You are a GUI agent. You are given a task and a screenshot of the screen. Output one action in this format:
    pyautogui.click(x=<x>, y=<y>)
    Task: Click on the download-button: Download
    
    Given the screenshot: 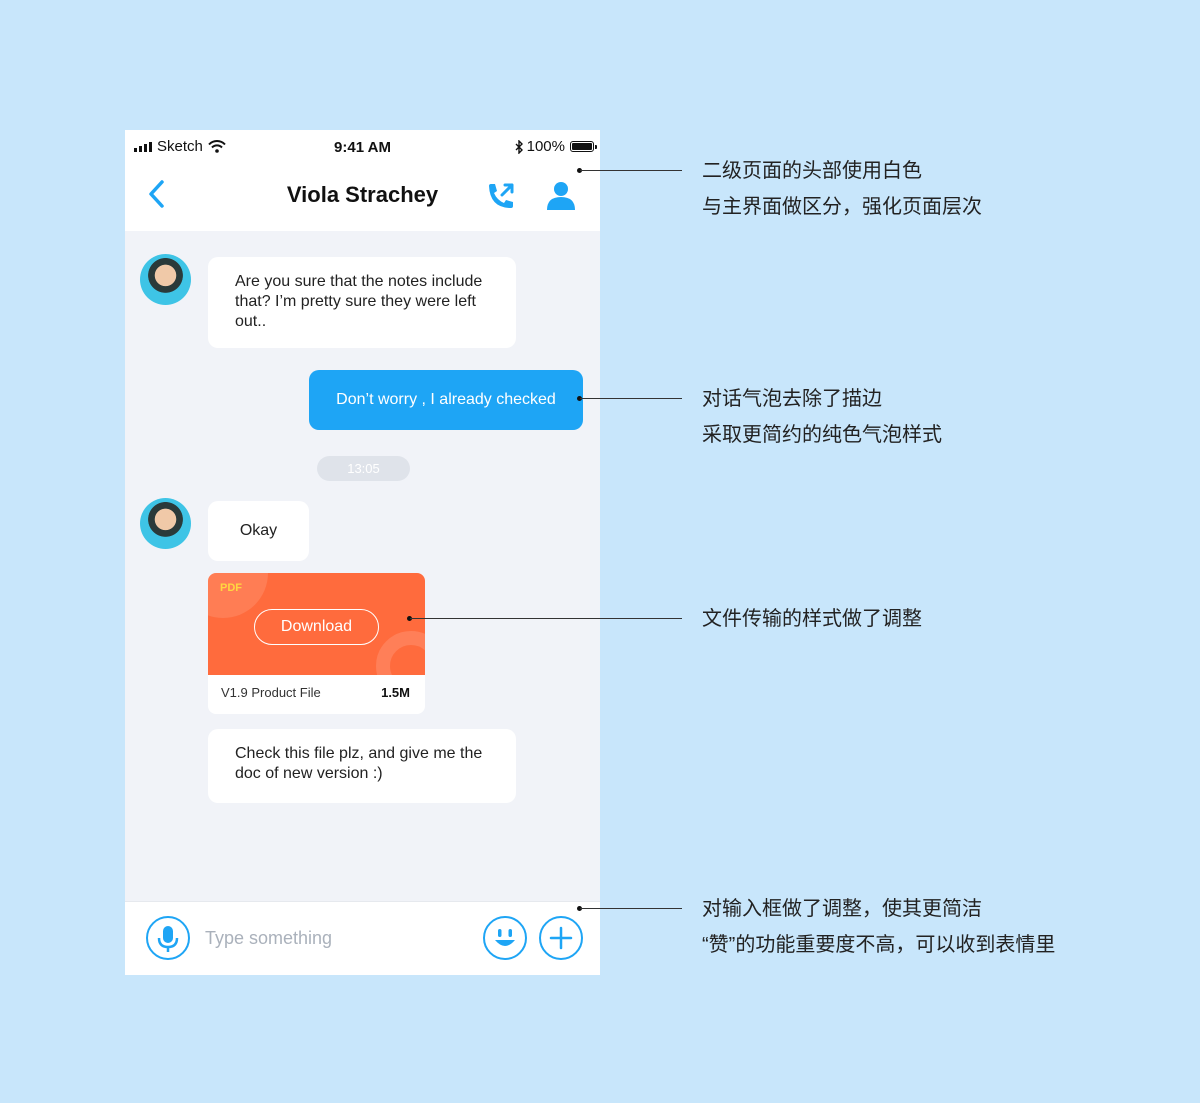 What is the action you would take?
    pyautogui.click(x=316, y=627)
    